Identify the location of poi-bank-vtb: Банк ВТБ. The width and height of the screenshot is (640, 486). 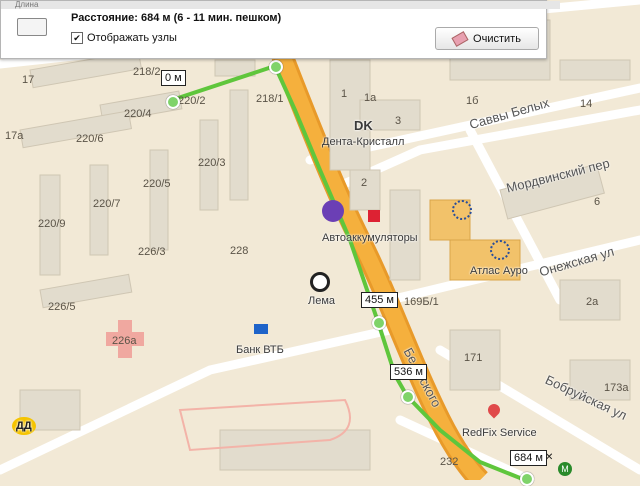
(260, 350).